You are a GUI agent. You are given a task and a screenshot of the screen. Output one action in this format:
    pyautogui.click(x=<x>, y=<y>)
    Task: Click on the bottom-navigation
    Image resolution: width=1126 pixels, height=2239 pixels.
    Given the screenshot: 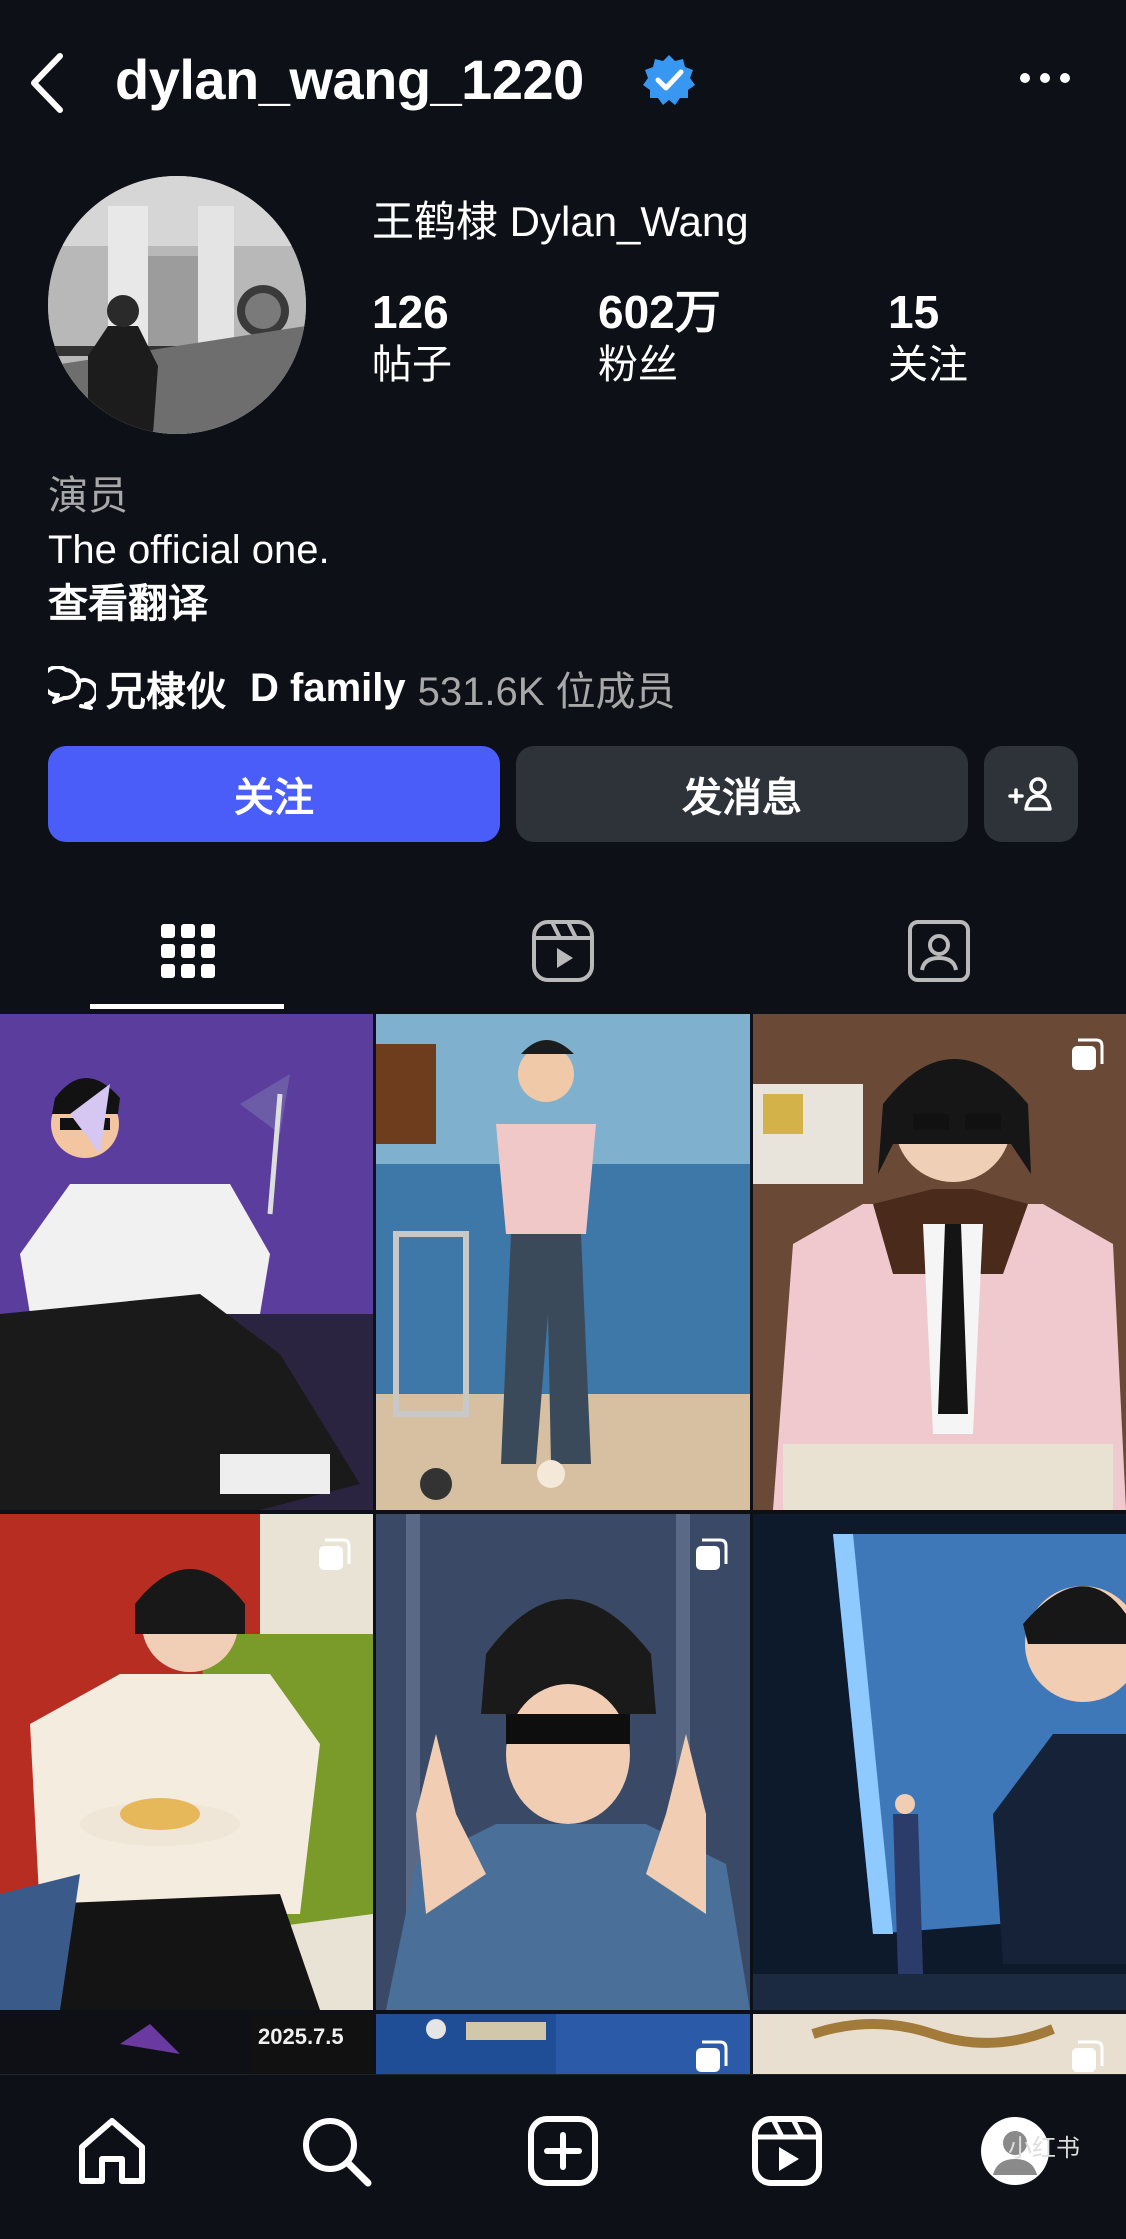 What is the action you would take?
    pyautogui.click(x=563, y=2156)
    